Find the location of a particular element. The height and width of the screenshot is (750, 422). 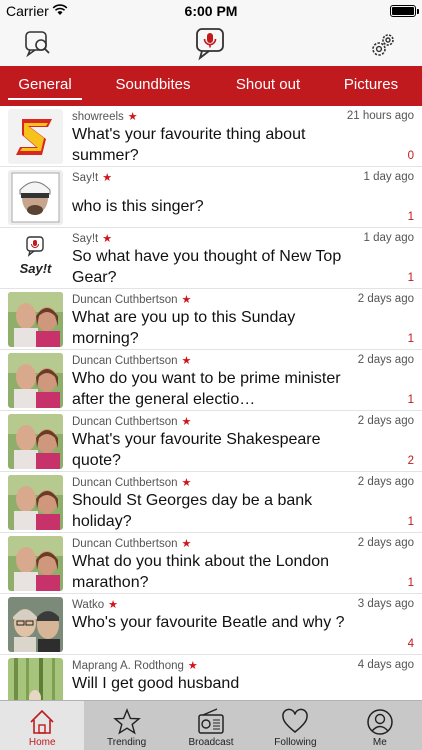

tab-trending-label: Trending is located at coordinates (127, 742).